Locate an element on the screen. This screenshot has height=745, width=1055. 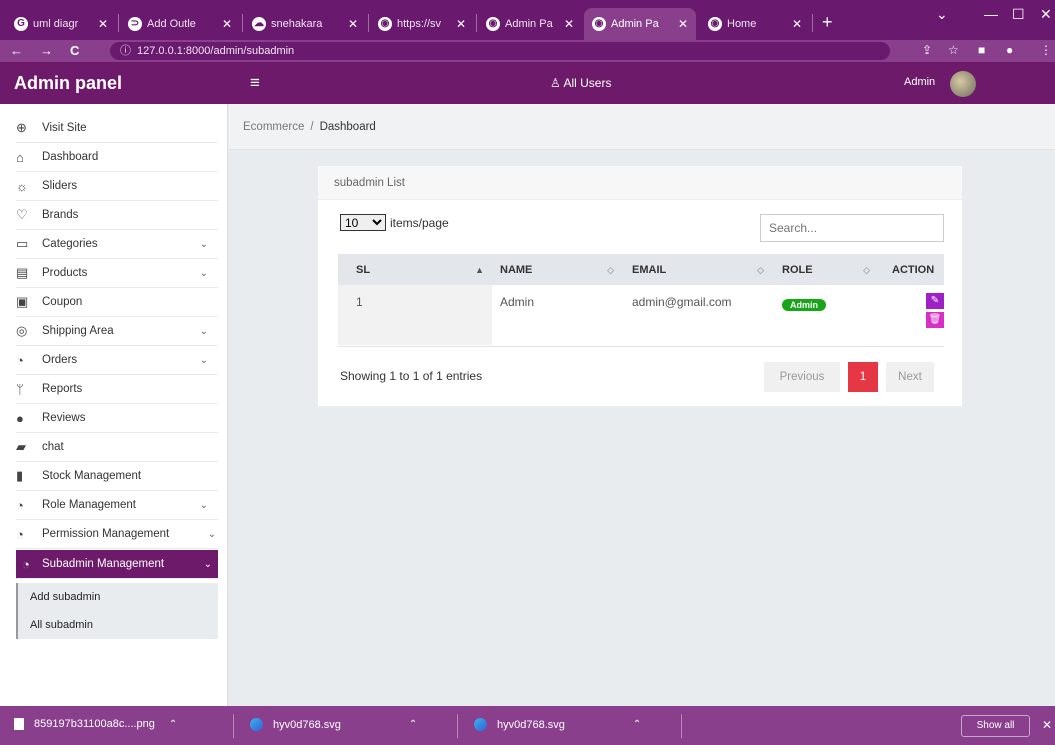
cell-name: Admin is located at coordinates (517, 302).